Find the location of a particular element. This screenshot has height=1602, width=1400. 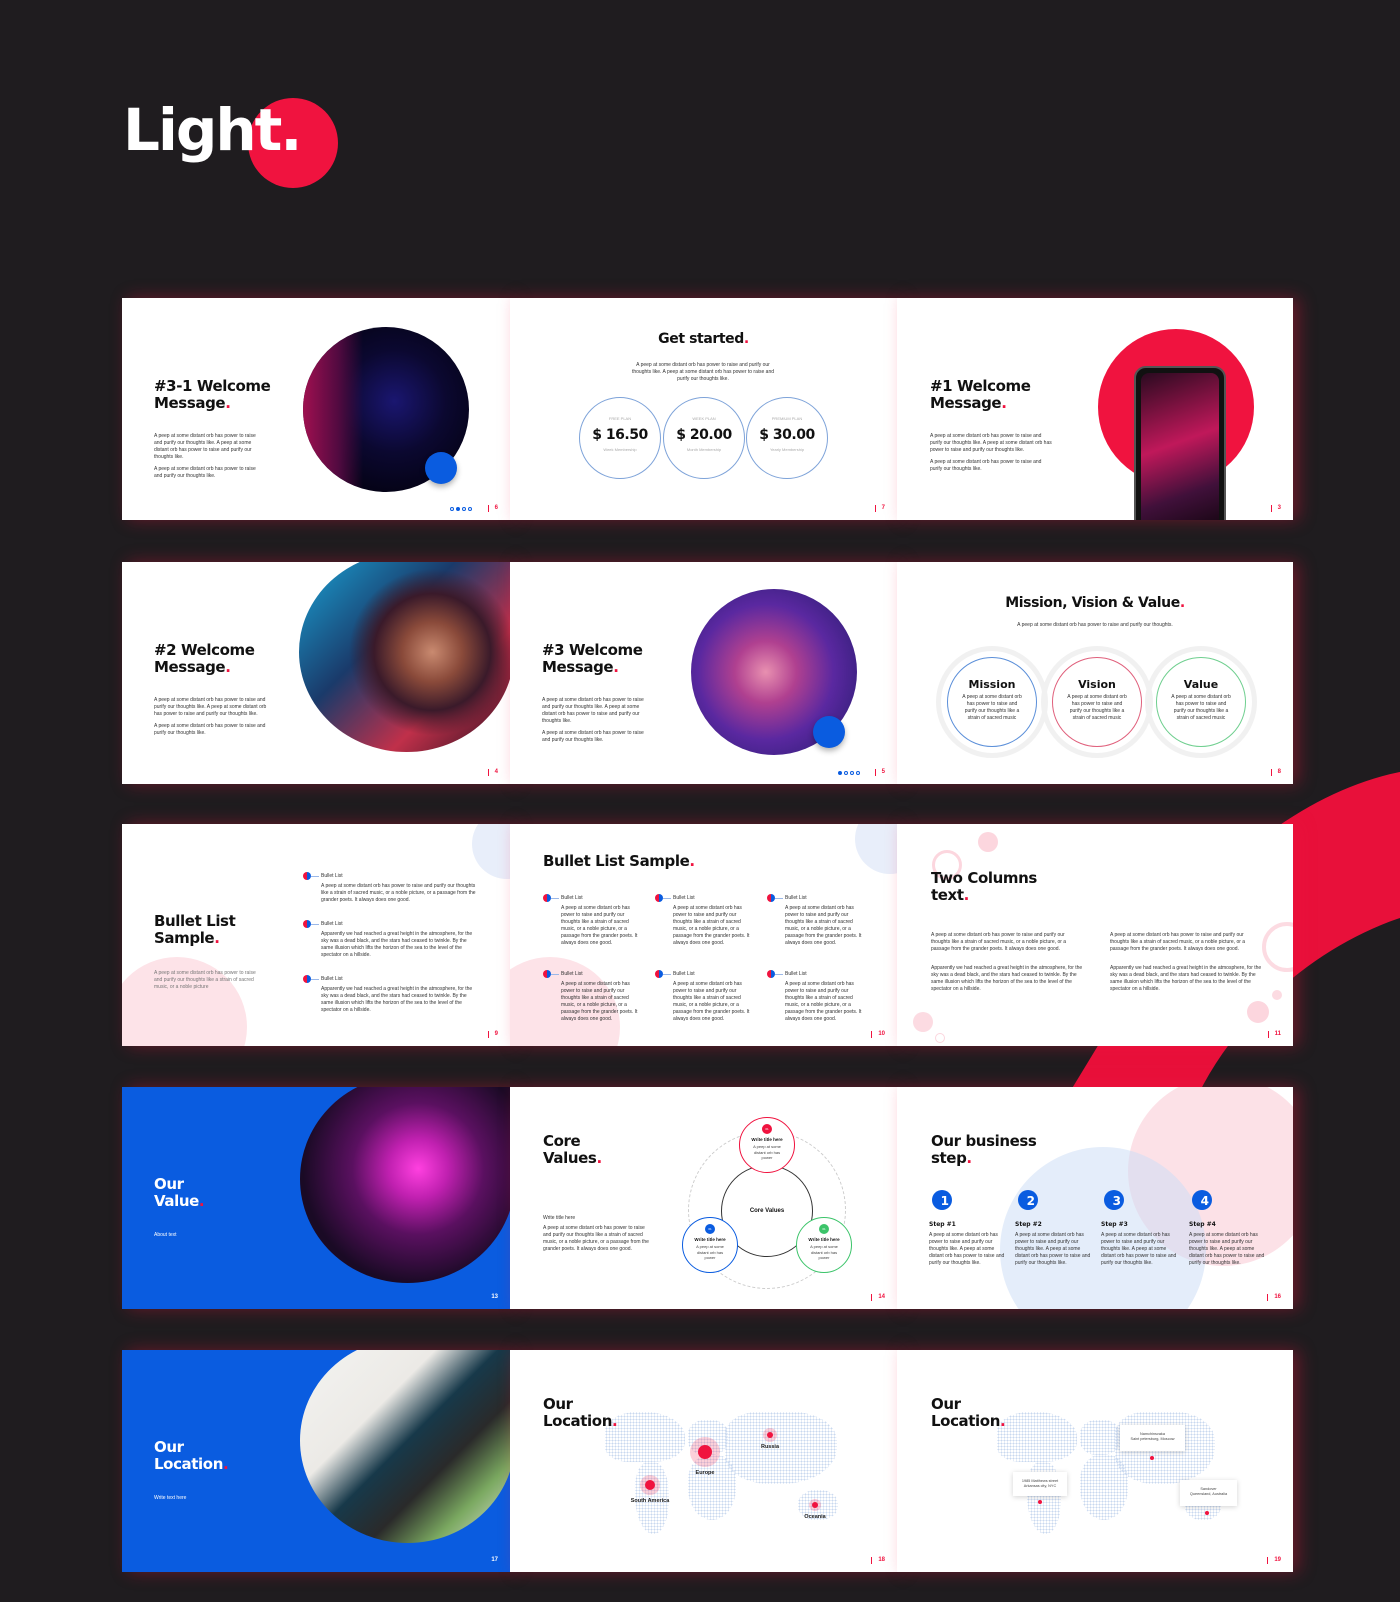

page-title: Light. is located at coordinates (212, 130).